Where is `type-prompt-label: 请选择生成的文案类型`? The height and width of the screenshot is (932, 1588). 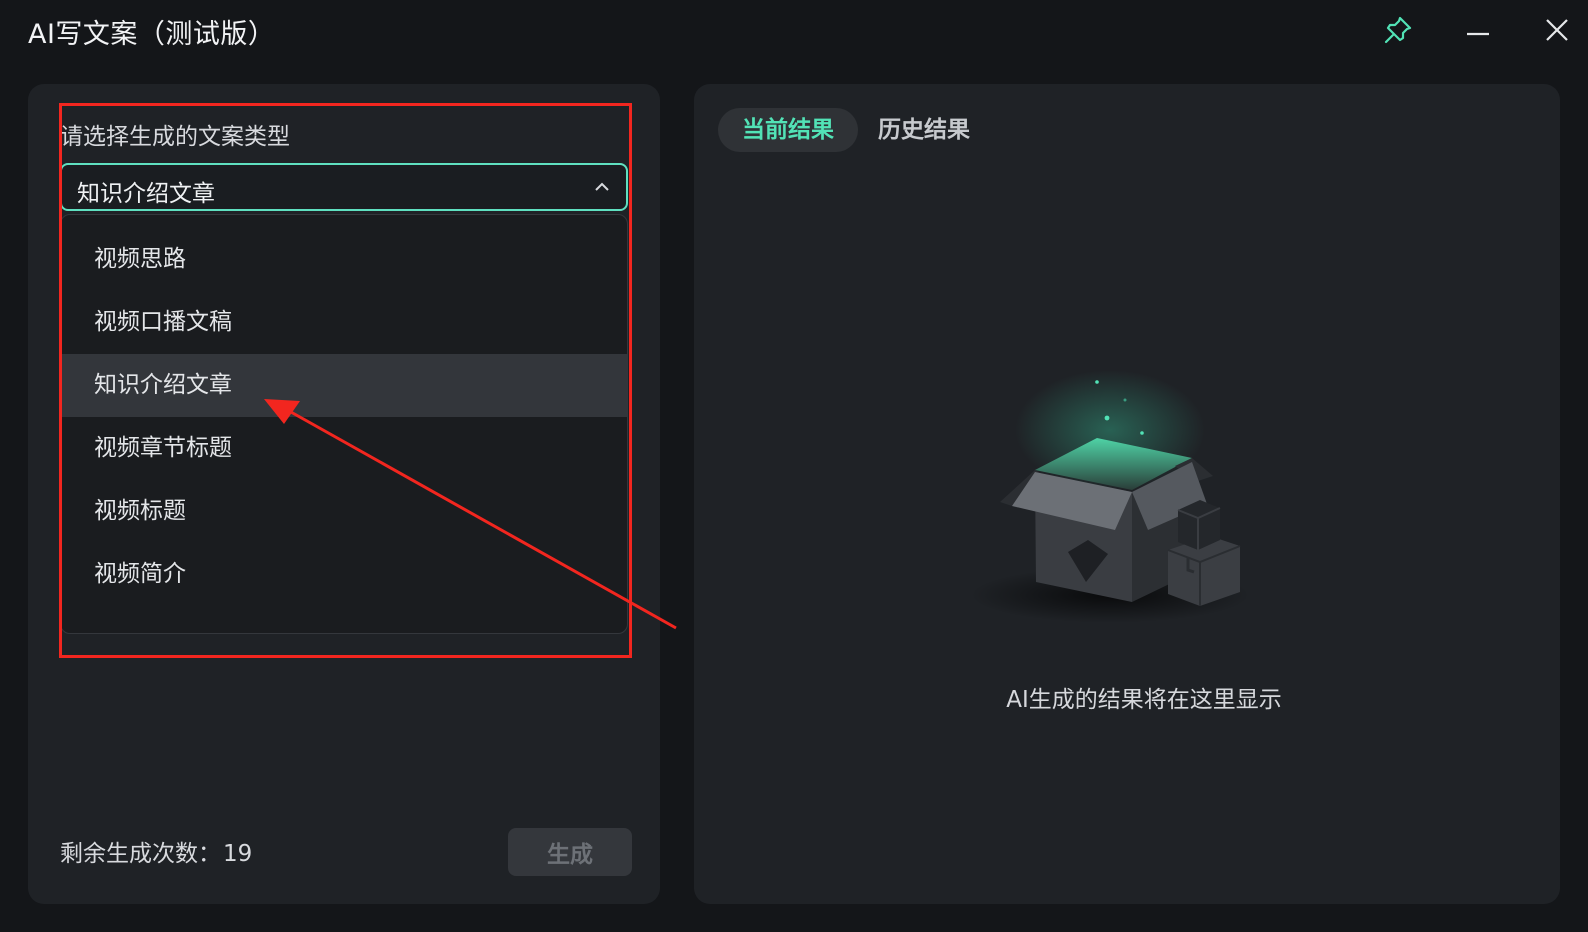 type-prompt-label: 请选择生成的文案类型 is located at coordinates (175, 137).